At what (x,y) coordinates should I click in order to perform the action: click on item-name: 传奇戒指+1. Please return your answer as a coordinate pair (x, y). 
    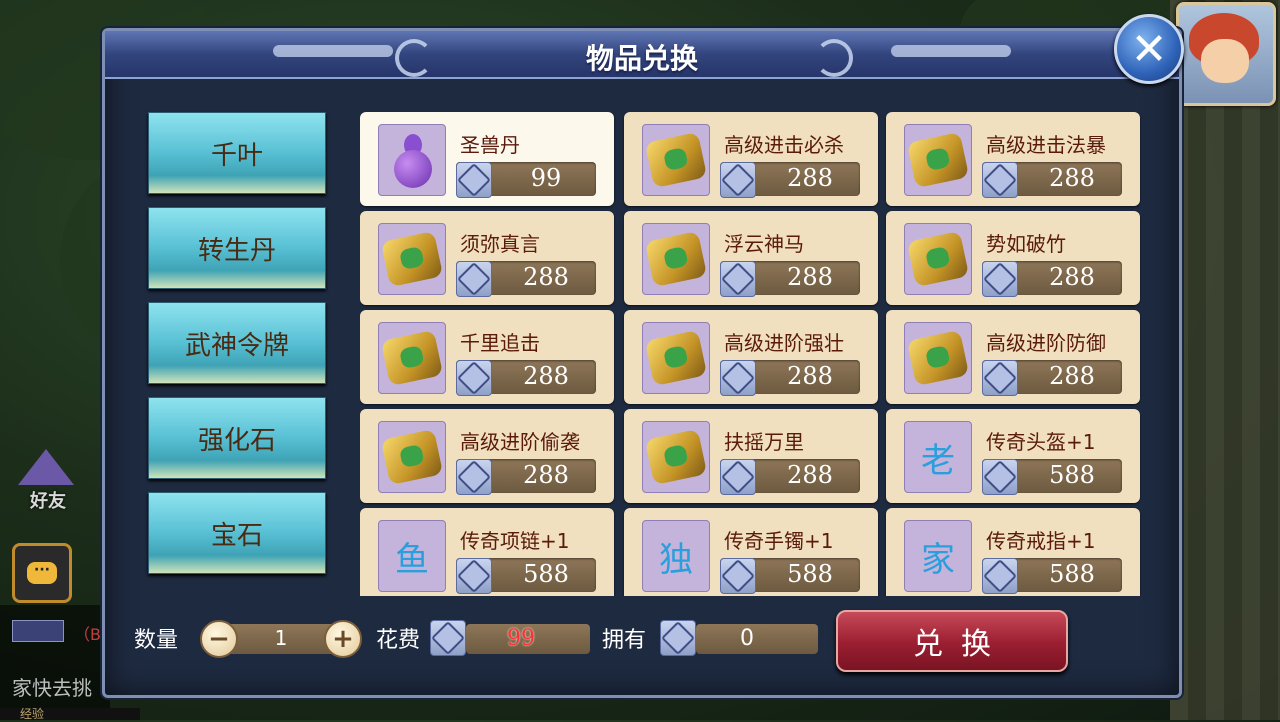
    Looking at the image, I should click on (1041, 541).